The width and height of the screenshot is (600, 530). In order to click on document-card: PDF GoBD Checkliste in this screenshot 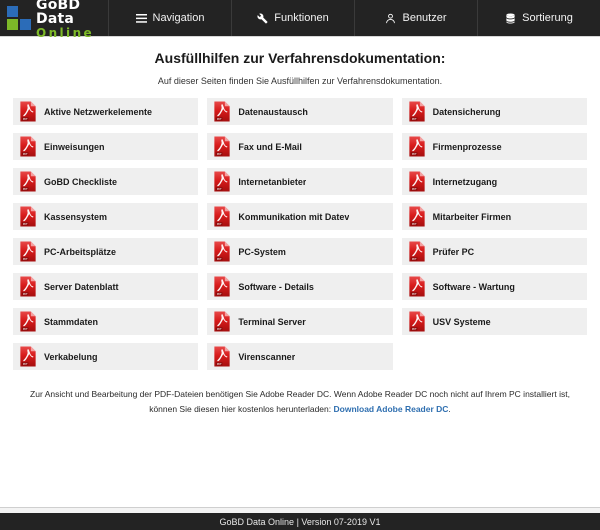, I will do `click(106, 181)`.